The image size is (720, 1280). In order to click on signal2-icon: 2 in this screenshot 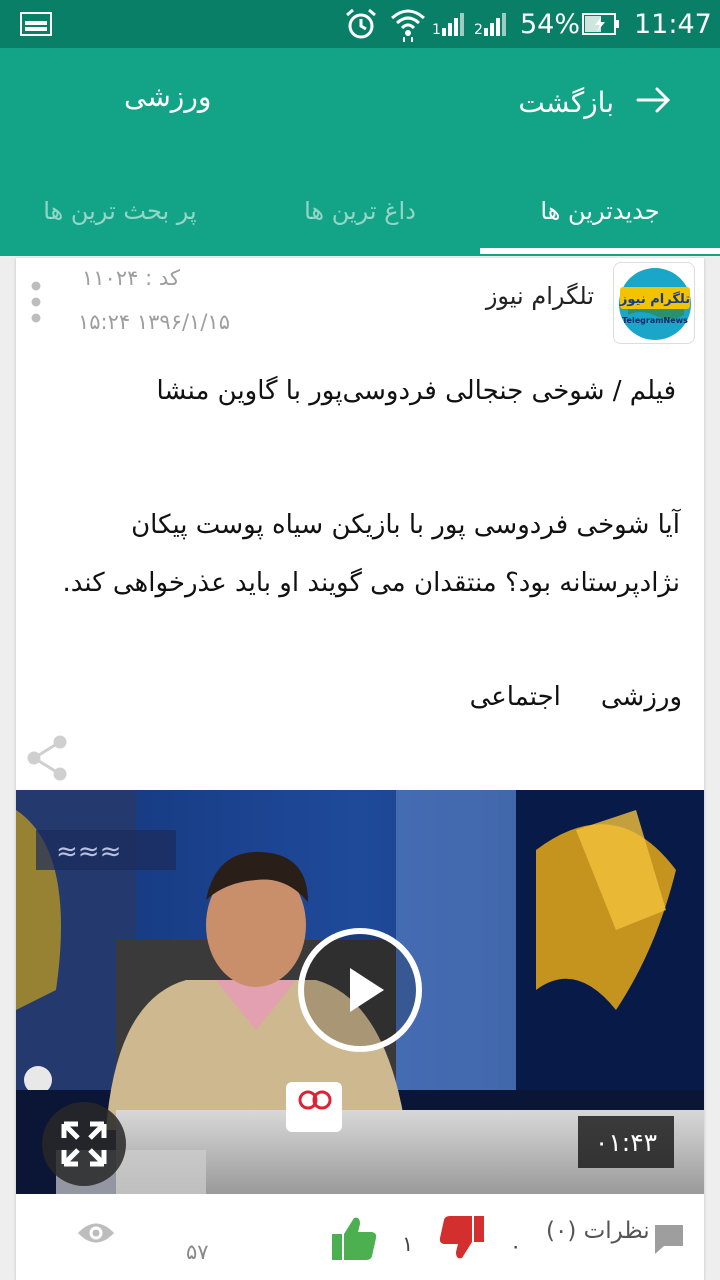, I will do `click(491, 24)`.